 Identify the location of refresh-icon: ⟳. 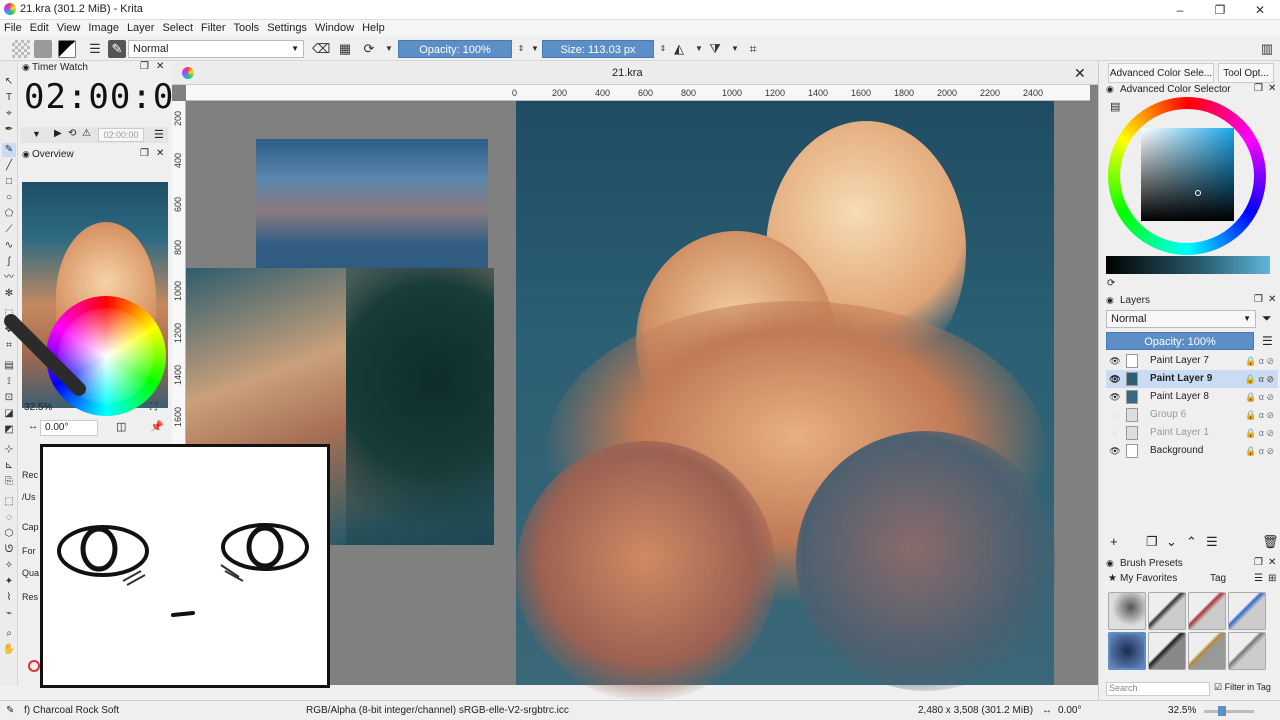
(1111, 283).